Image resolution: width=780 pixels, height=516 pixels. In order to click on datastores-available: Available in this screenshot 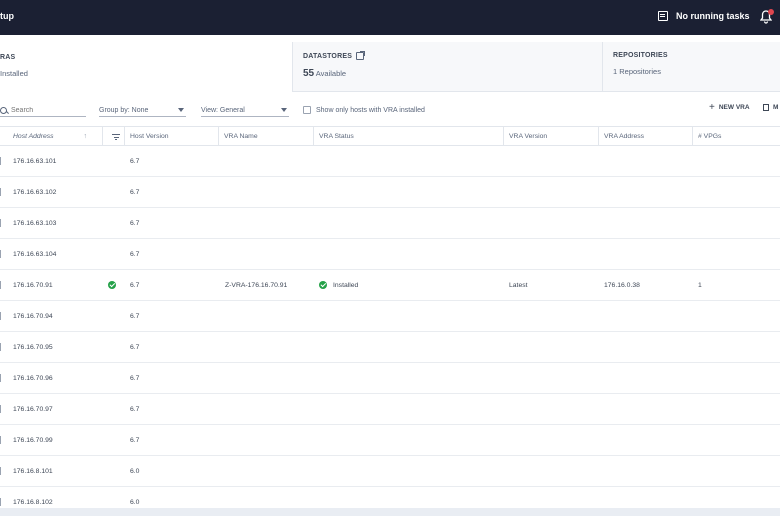, I will do `click(331, 73)`.